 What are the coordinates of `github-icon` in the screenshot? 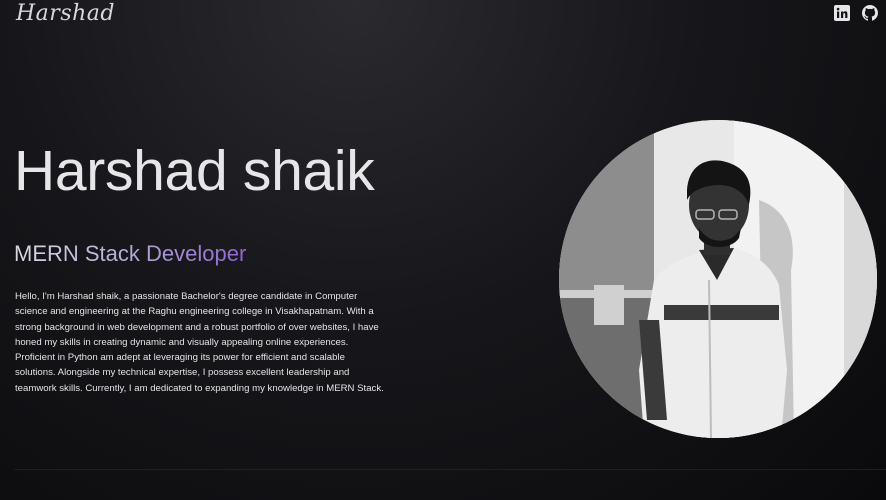 It's located at (870, 13).